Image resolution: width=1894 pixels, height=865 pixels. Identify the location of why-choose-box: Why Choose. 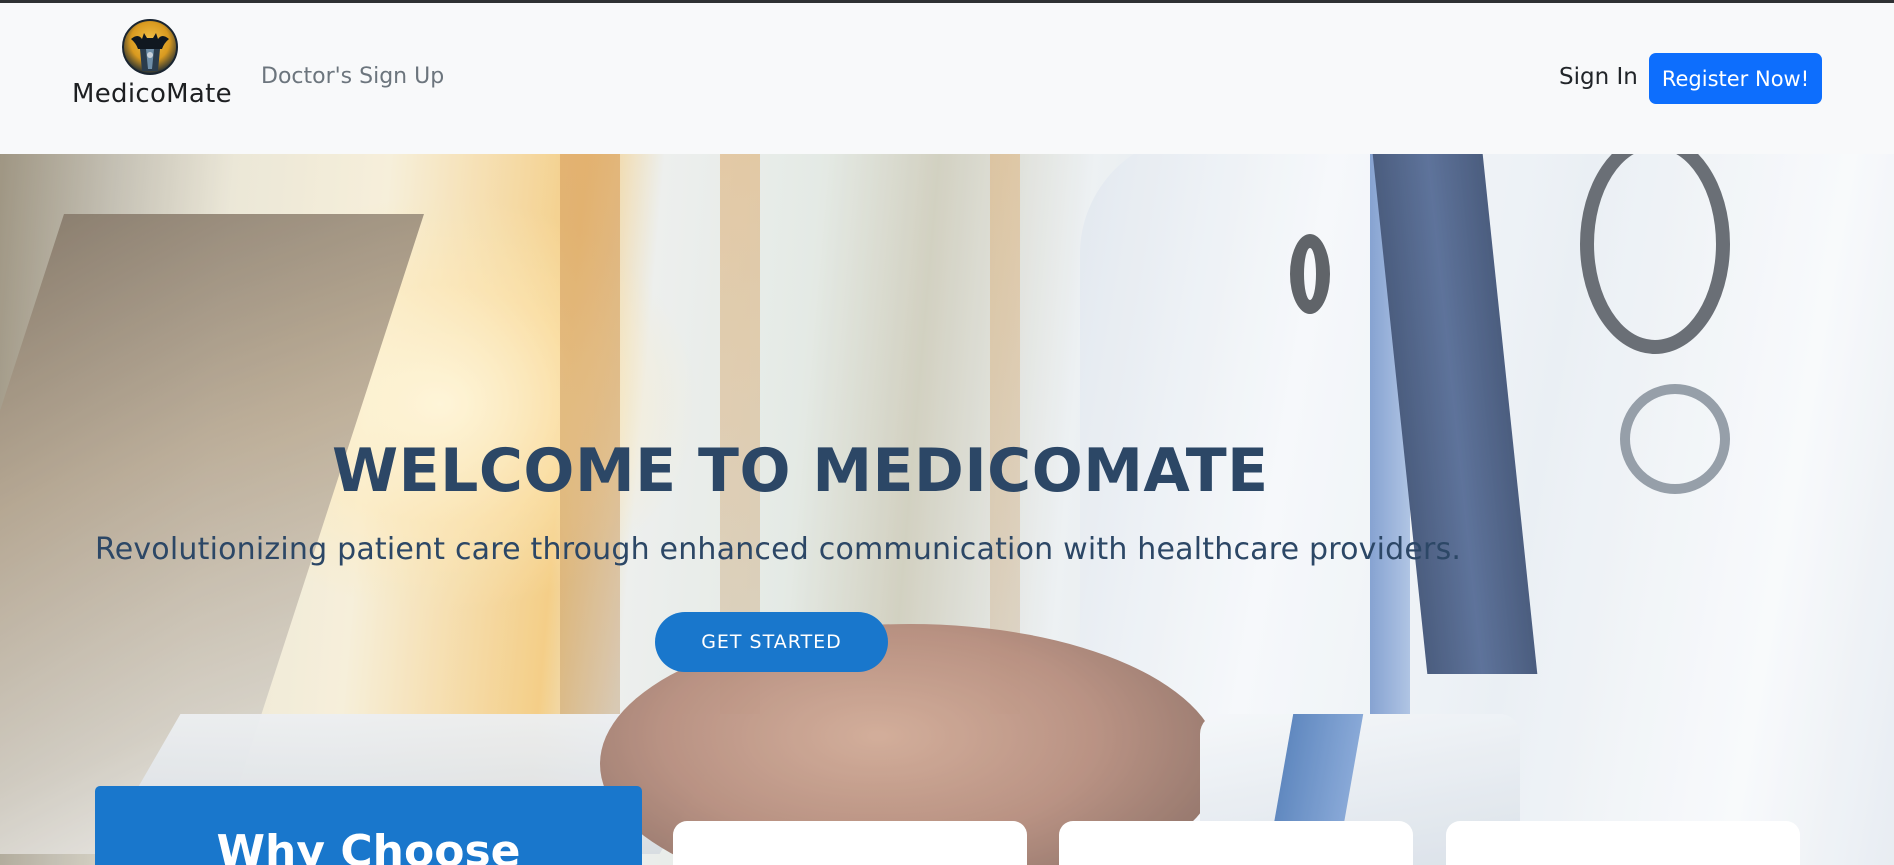
(368, 825).